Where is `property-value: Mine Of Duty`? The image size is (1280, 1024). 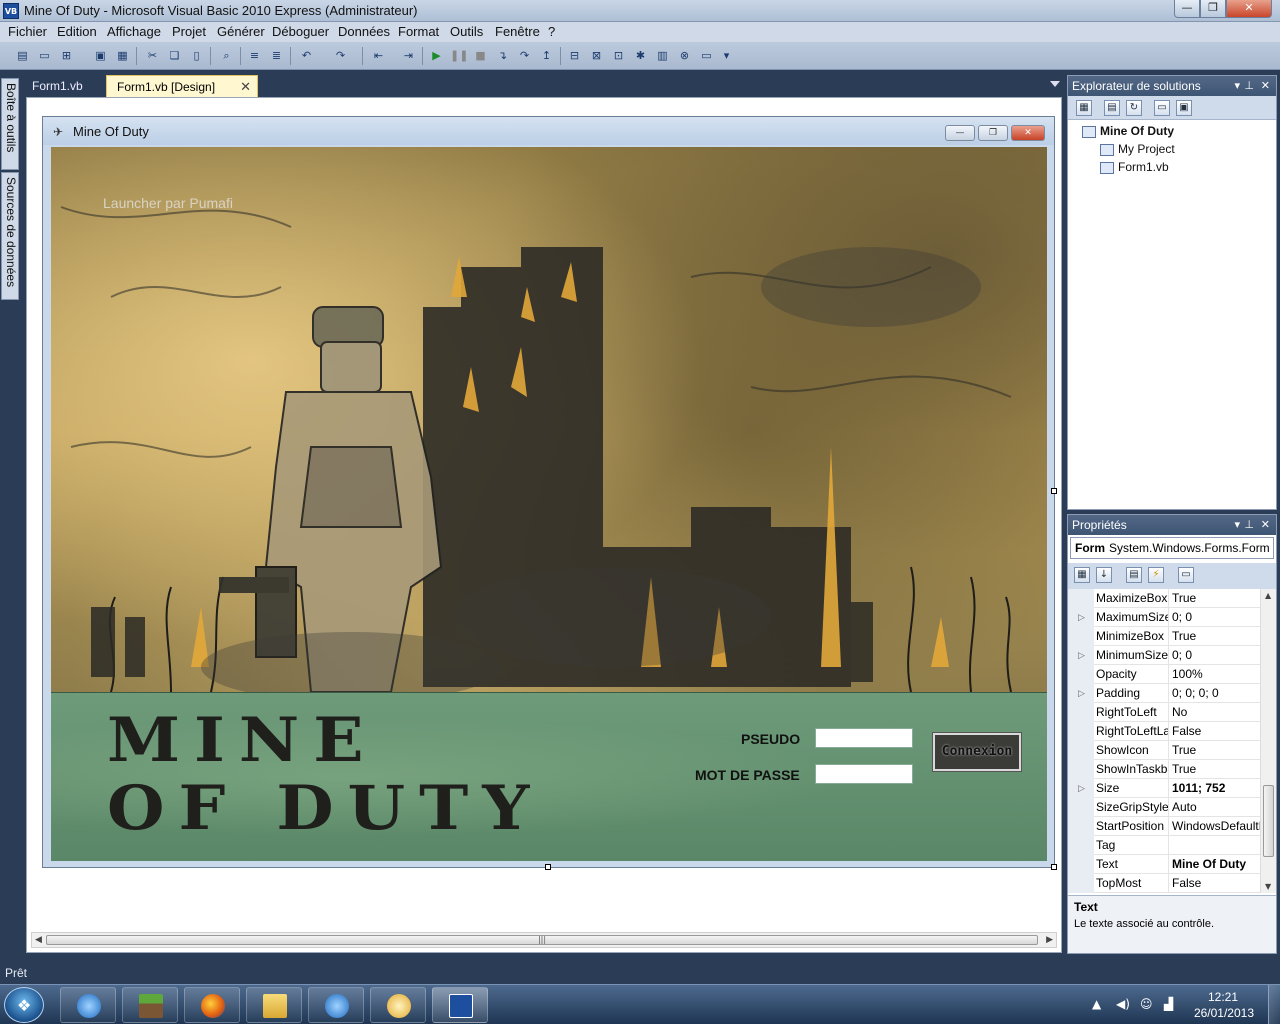
property-value: Mine Of Duty is located at coordinates (1214, 864).